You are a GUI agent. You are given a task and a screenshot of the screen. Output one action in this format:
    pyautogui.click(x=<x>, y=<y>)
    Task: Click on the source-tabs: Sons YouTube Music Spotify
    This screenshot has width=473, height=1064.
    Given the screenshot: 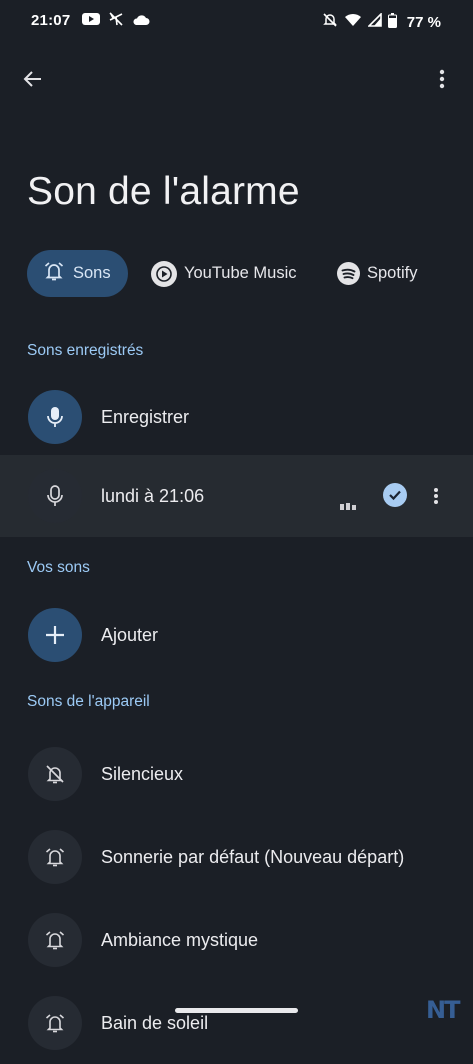 What is the action you would take?
    pyautogui.click(x=247, y=274)
    